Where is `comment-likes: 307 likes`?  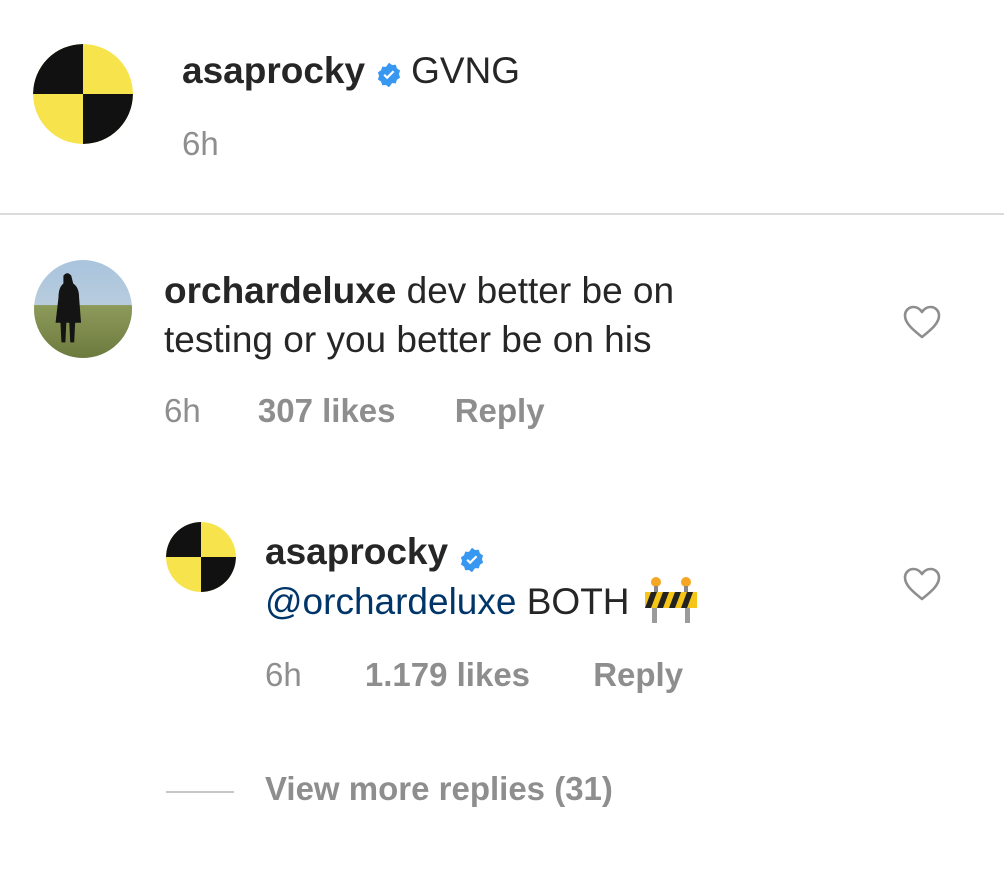 comment-likes: 307 likes is located at coordinates (327, 411).